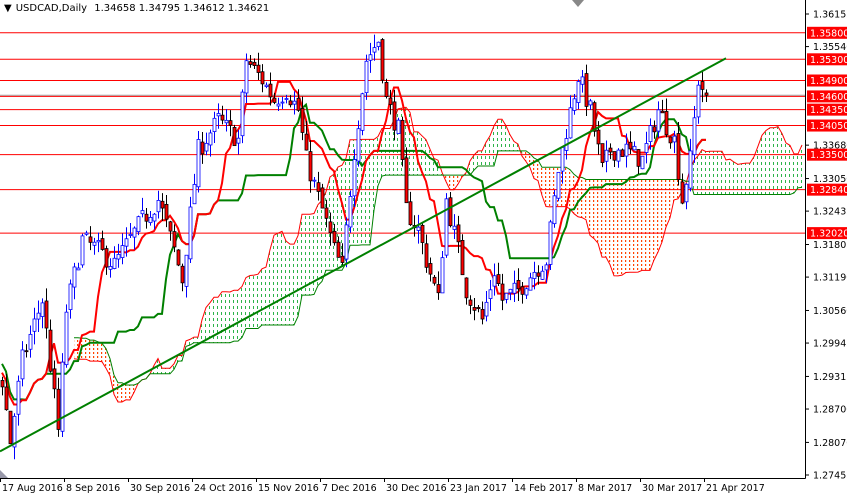 The height and width of the screenshot is (494, 847). I want to click on time-tick-label: 21 Apr 2017, so click(735, 488).